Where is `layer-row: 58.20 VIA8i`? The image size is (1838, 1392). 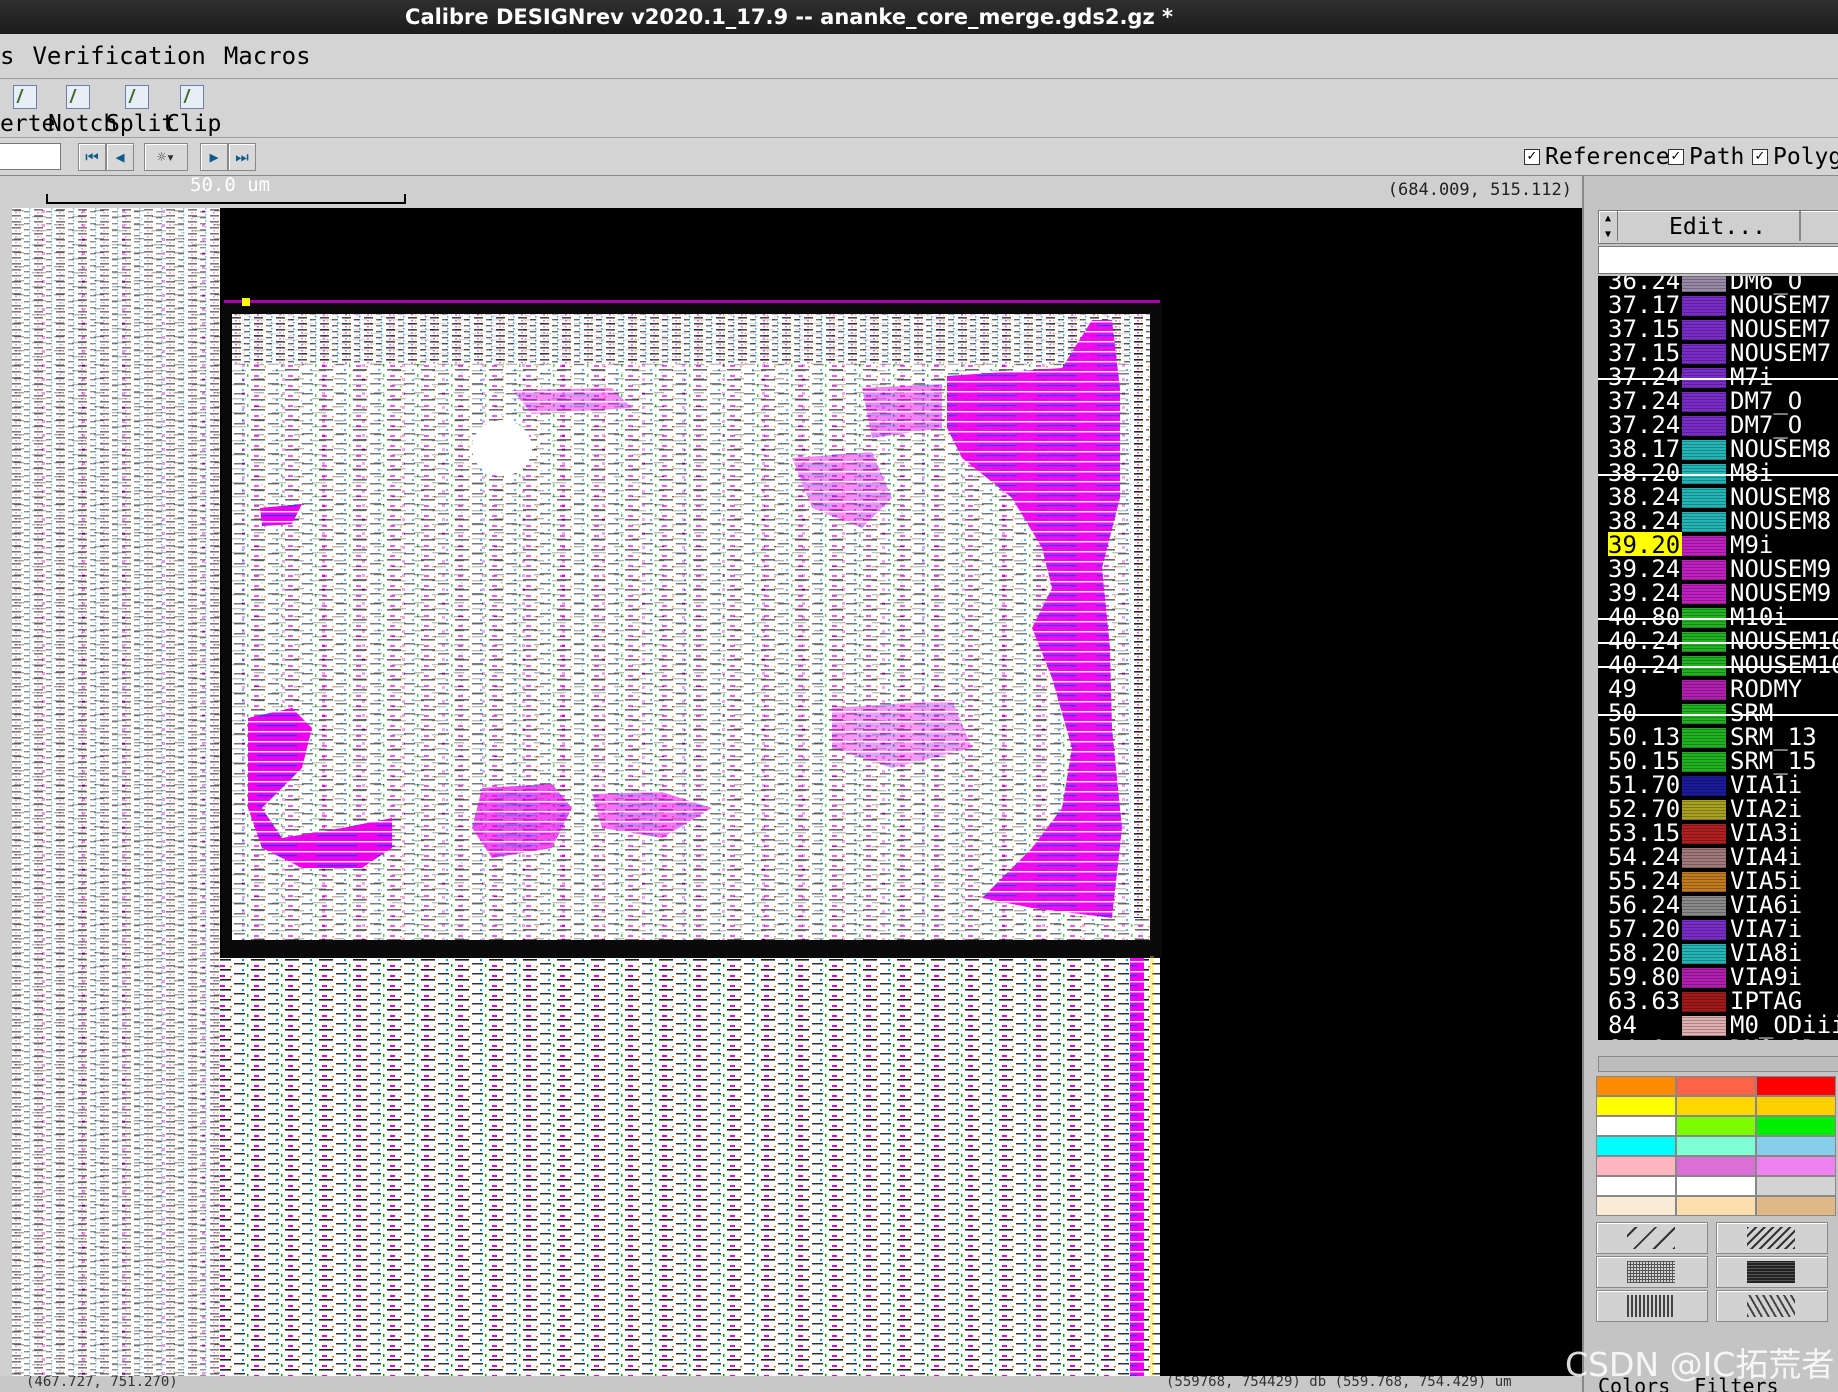 layer-row: 58.20 VIA8i is located at coordinates (1718, 953).